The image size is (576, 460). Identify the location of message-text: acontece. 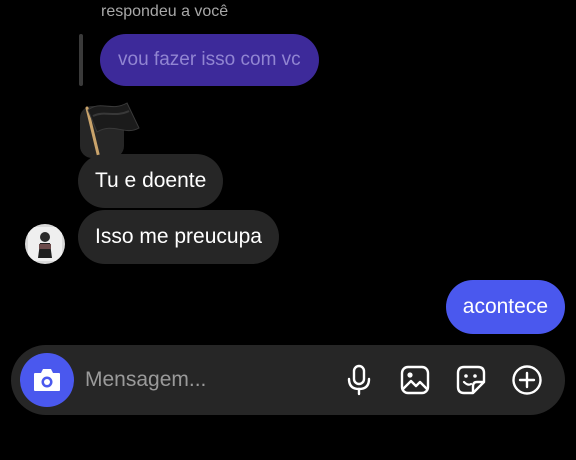
(505, 306).